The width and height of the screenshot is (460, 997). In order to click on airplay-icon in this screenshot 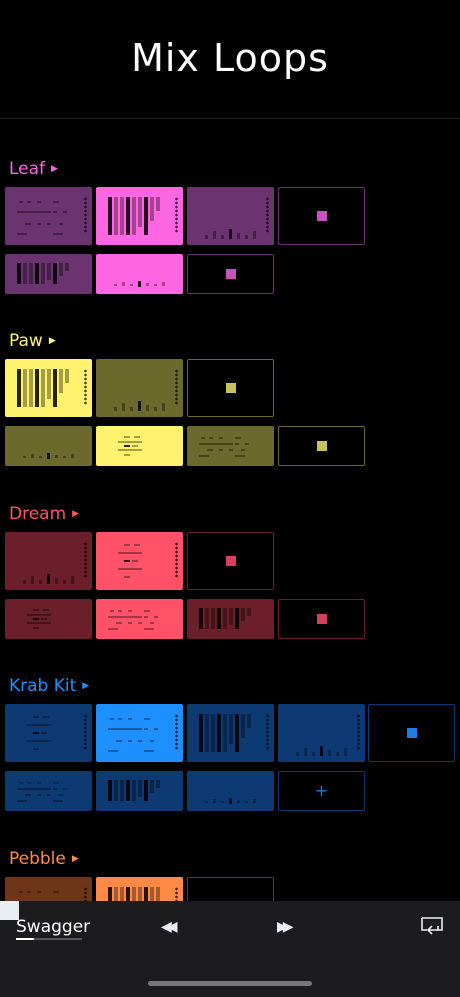, I will do `click(432, 926)`.